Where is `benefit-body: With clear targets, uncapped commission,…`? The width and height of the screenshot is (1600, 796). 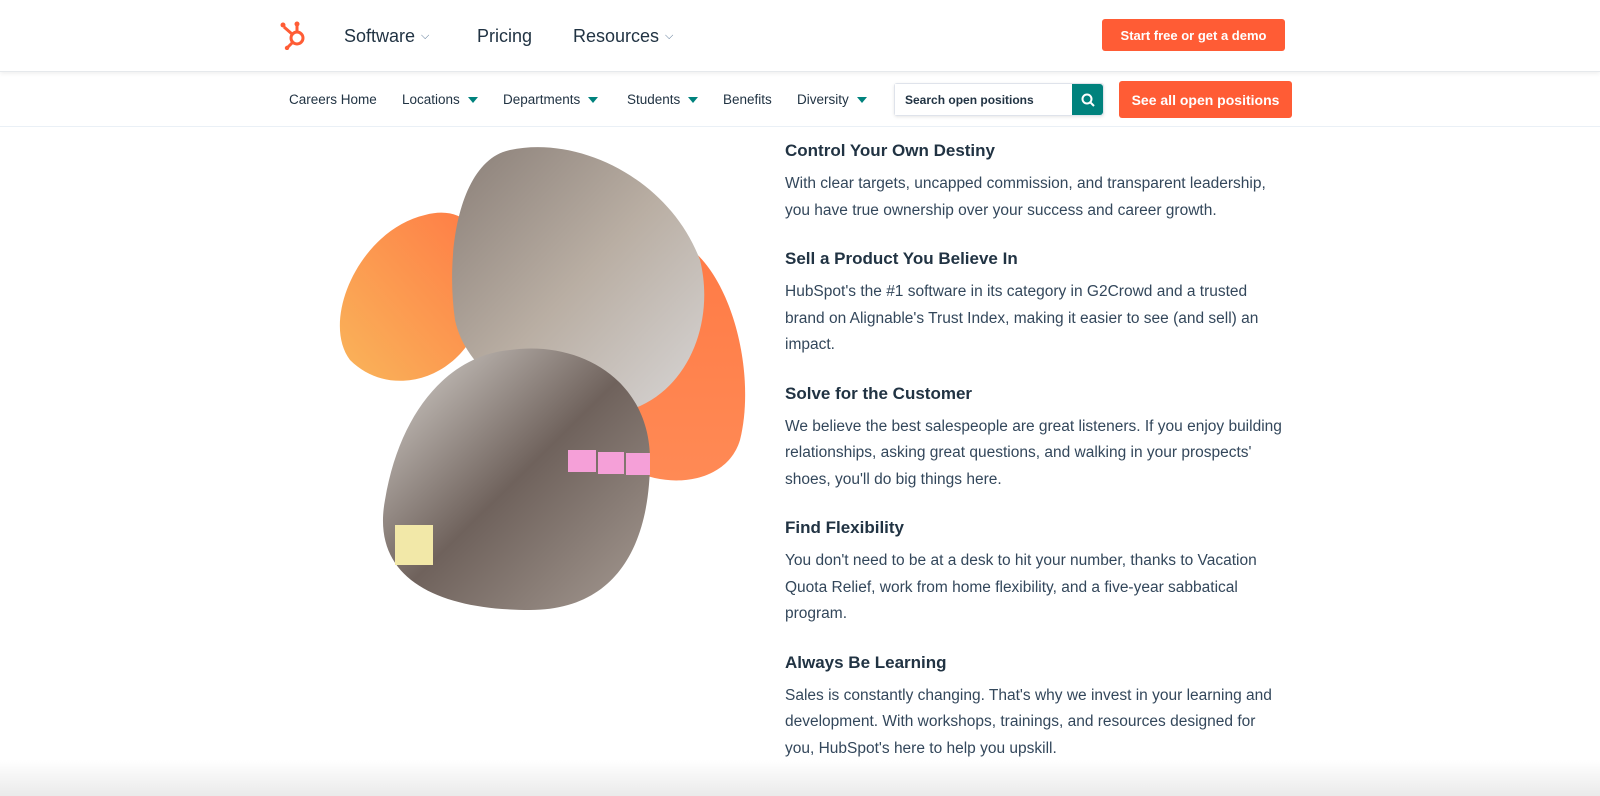 benefit-body: With clear targets, uncapped commission,… is located at coordinates (1025, 197).